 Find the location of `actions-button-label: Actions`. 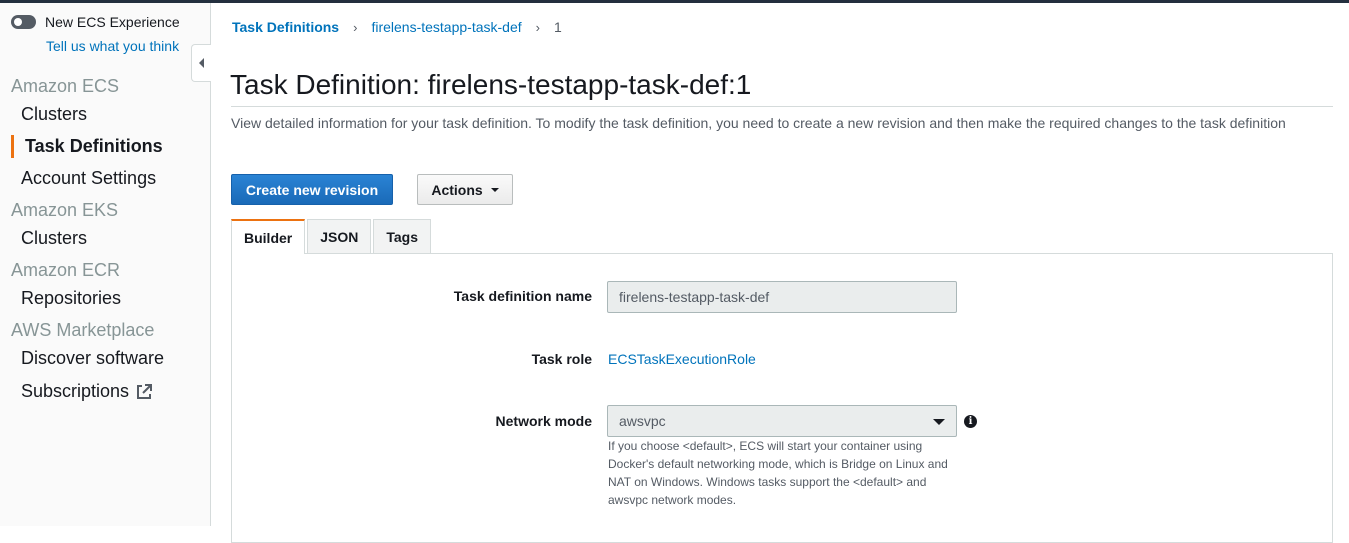

actions-button-label: Actions is located at coordinates (457, 189).